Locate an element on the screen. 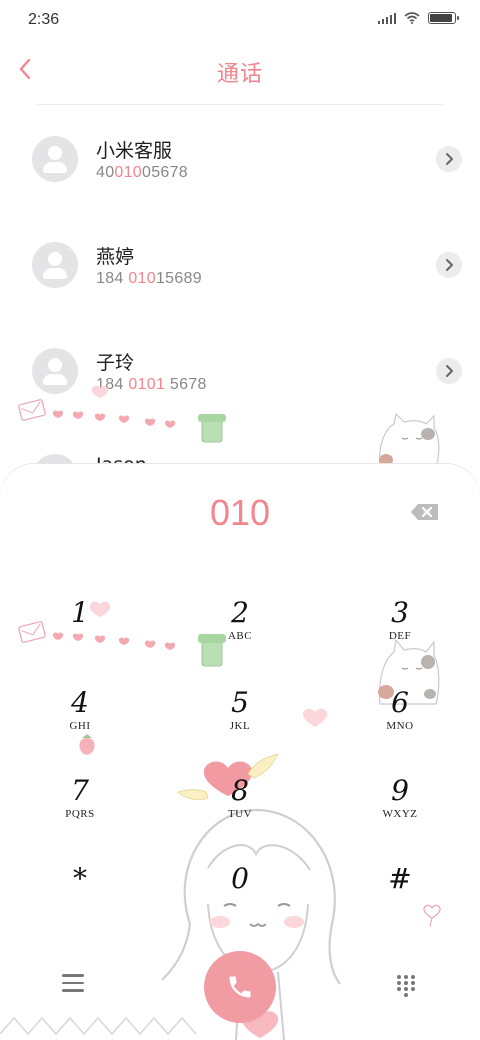 The height and width of the screenshot is (1040, 480). backspace-button is located at coordinates (425, 512).